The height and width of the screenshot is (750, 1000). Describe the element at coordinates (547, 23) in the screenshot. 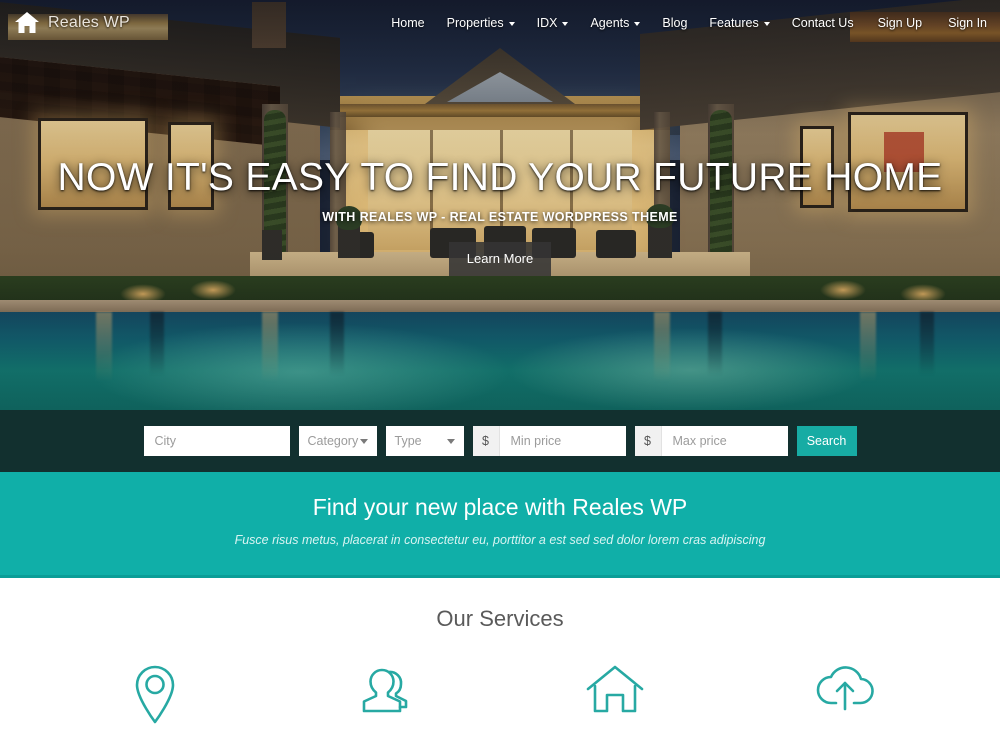

I see `nav-label: IDX` at that location.